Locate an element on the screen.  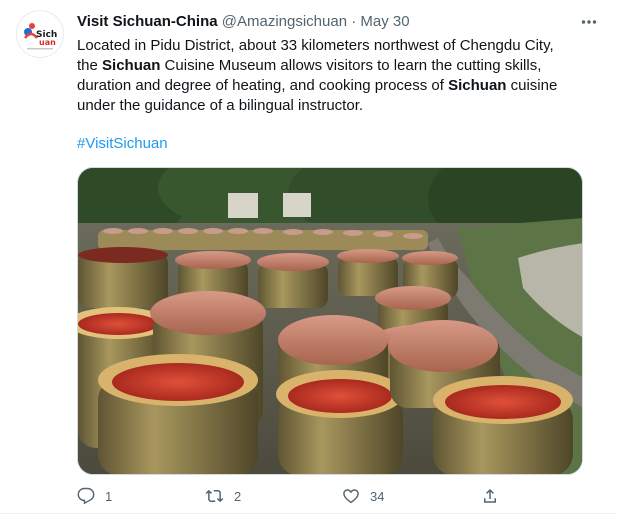
reply-count: 1 is located at coordinates (109, 496).